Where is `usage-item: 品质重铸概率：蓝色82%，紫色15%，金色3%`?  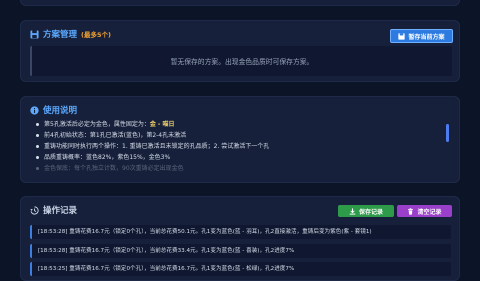 usage-item: 品质重铸概率：蓝色82%，紫色15%，金色3% is located at coordinates (239, 157).